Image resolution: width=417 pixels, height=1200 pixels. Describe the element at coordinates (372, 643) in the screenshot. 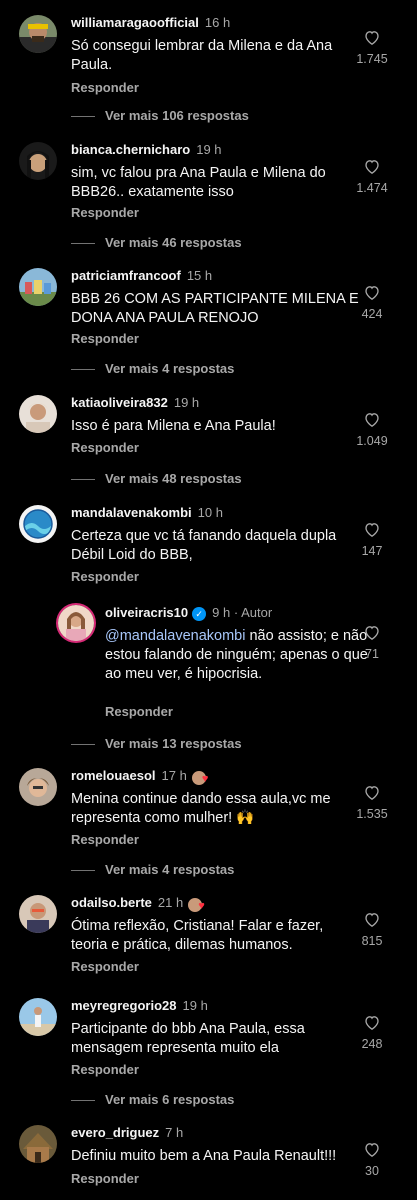

I see `like-button: 71` at that location.